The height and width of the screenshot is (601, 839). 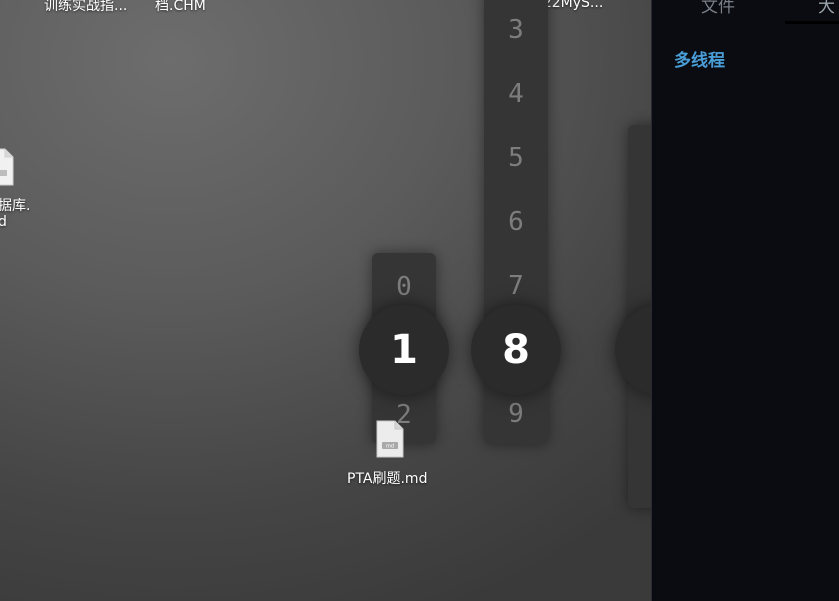 I want to click on outline-heading: 多线程, so click(x=699, y=58).